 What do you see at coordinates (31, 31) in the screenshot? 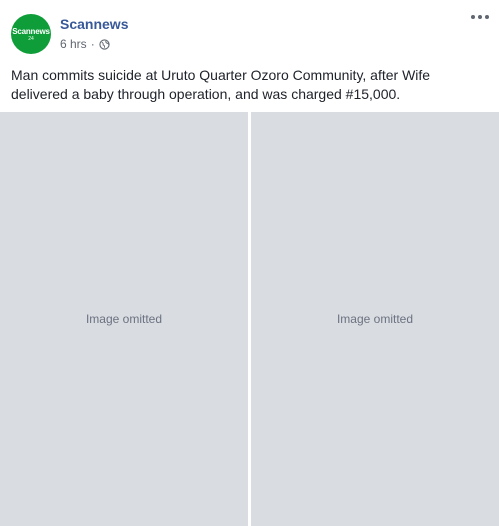
I see `avatar-logo-text: Scannews` at bounding box center [31, 31].